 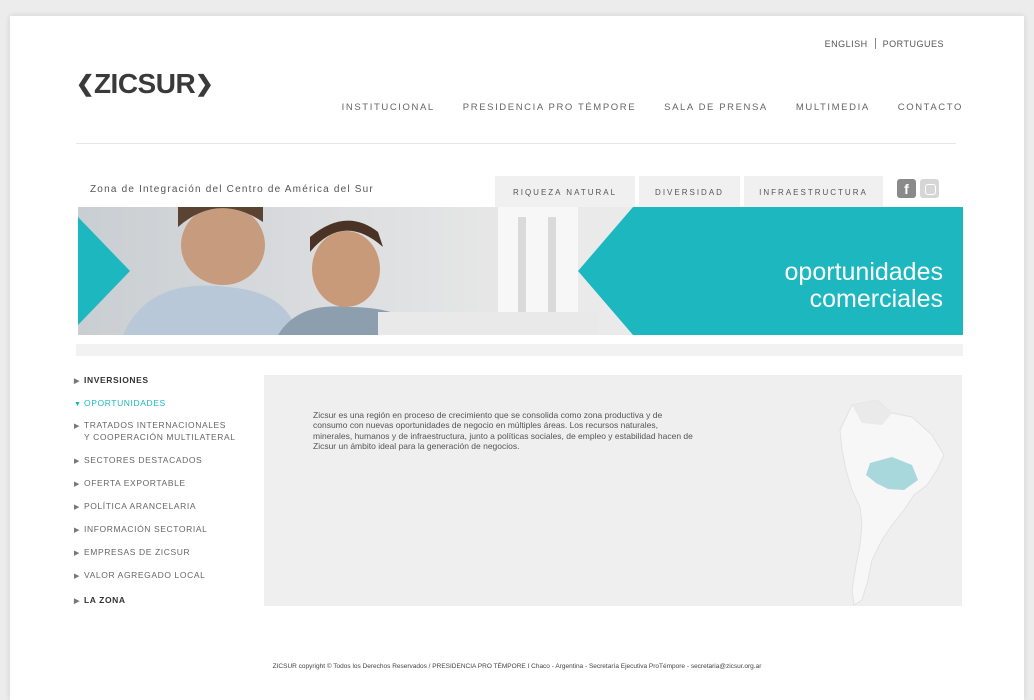 I want to click on sidebar-item-label: INVERSIONES, so click(x=116, y=380).